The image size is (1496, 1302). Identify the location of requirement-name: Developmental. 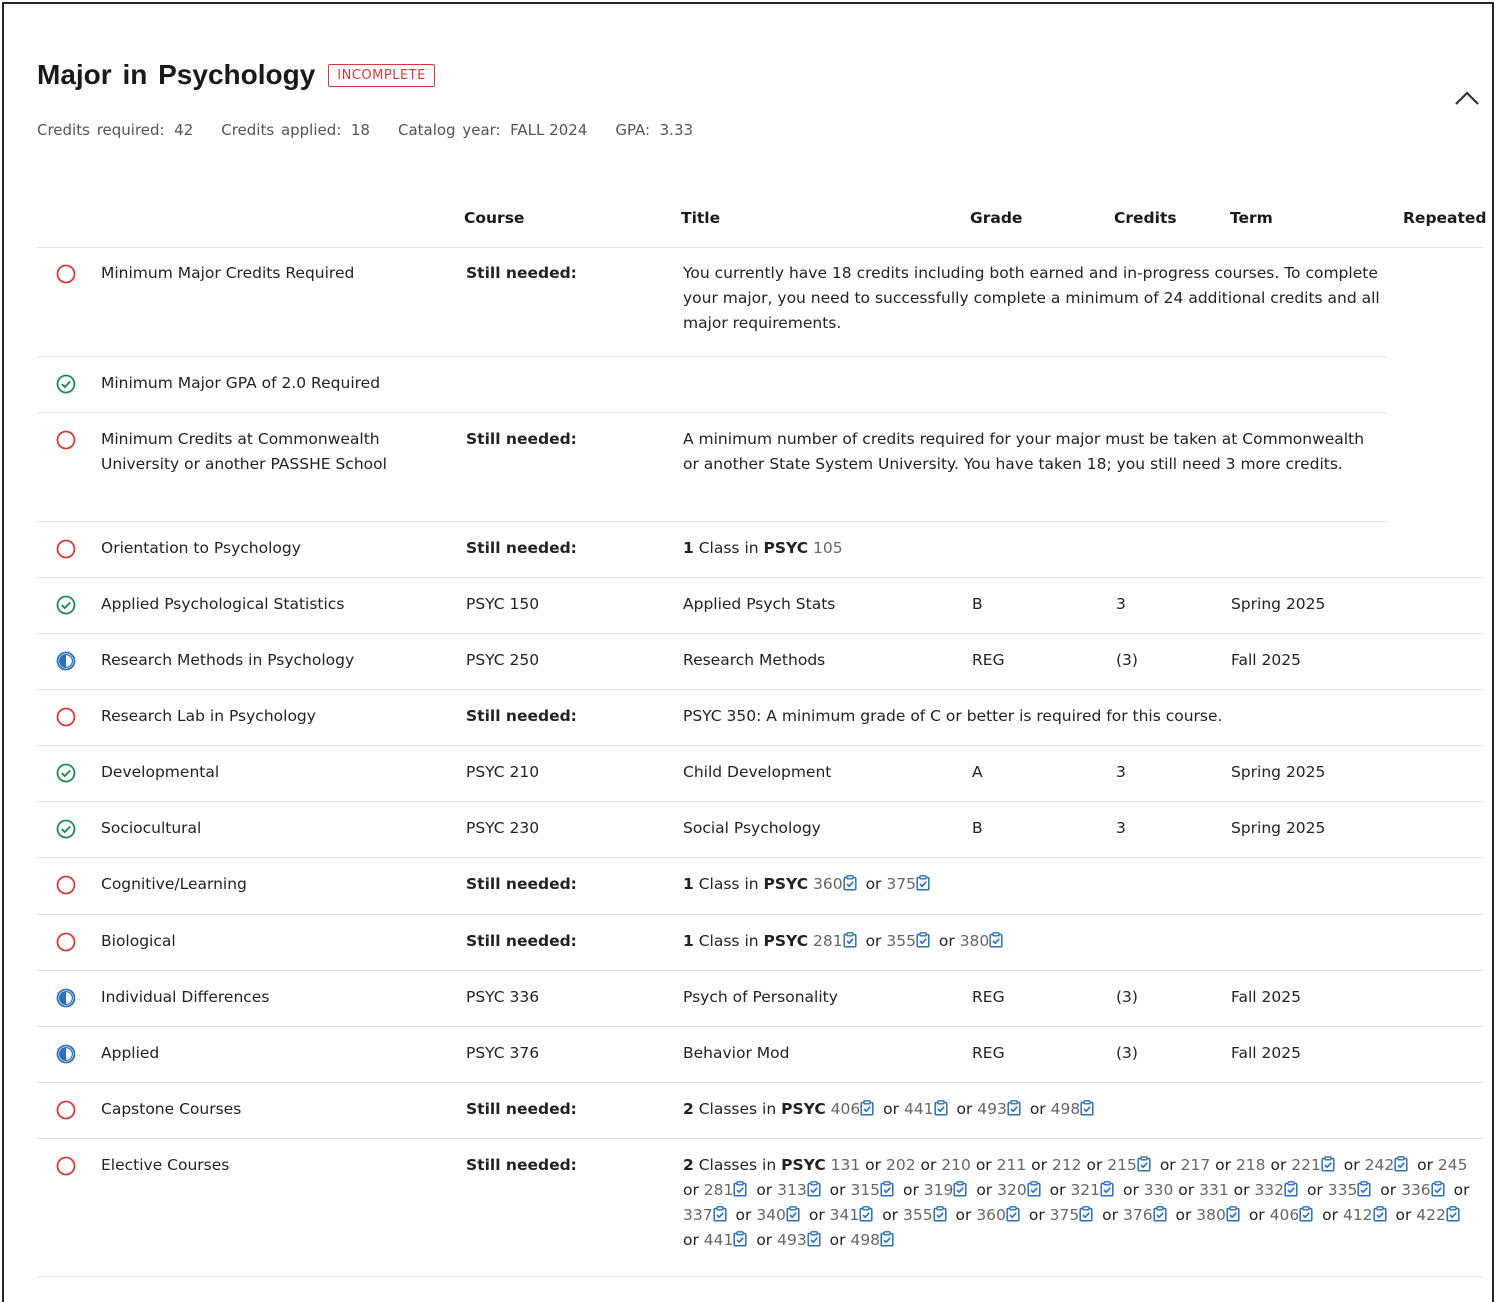
(160, 772).